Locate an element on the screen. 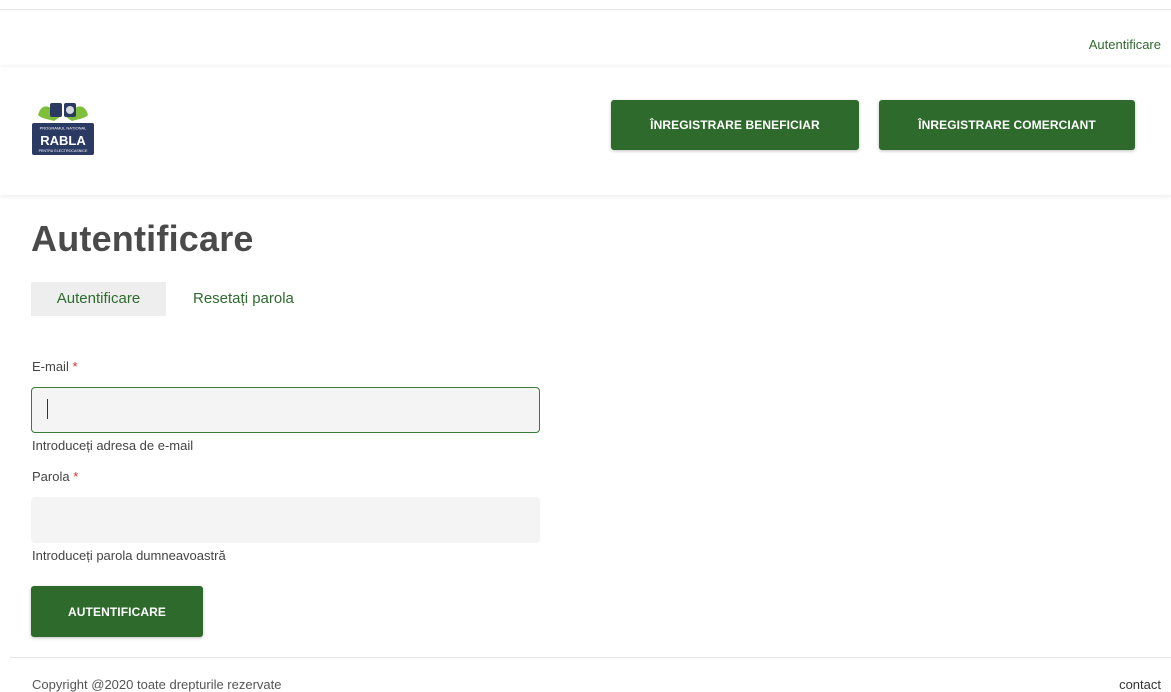 This screenshot has width=1171, height=692. password-label-text: Parola is located at coordinates (51, 476).